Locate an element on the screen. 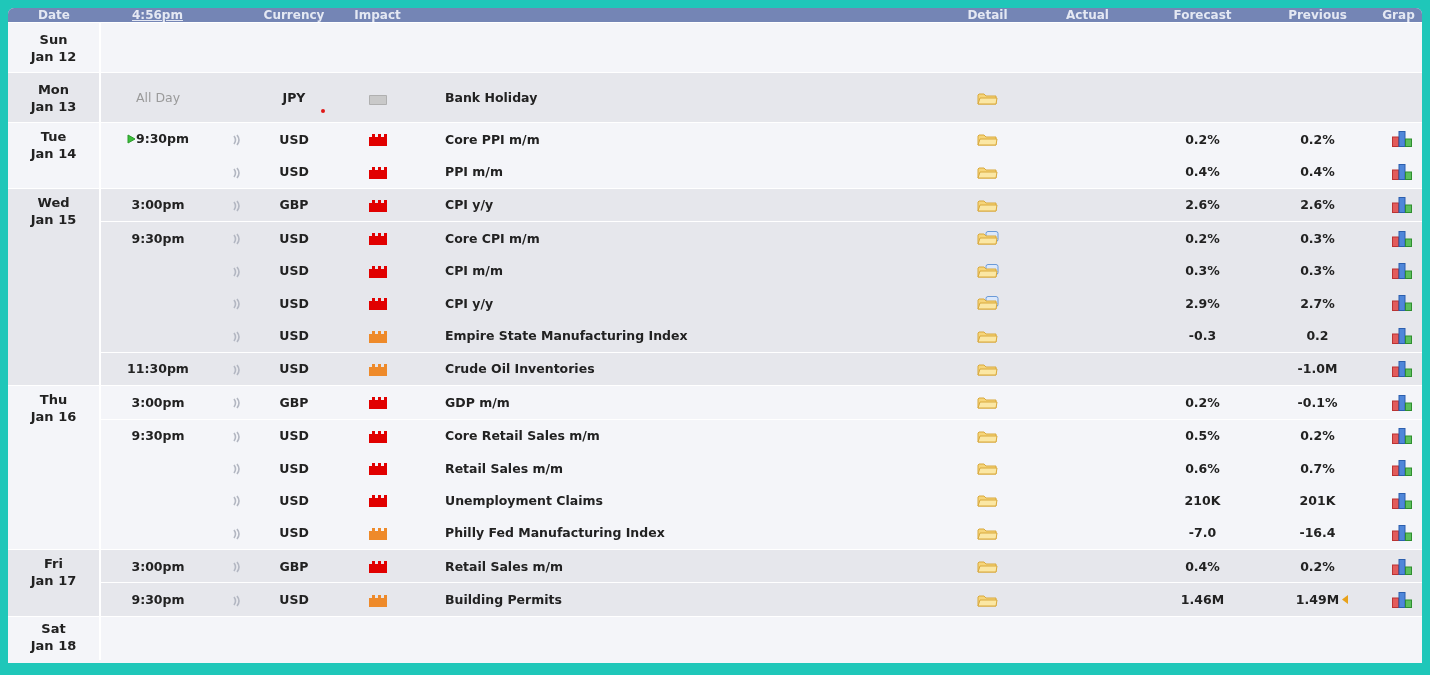  forecast-value: -7.0 is located at coordinates (1202, 533).